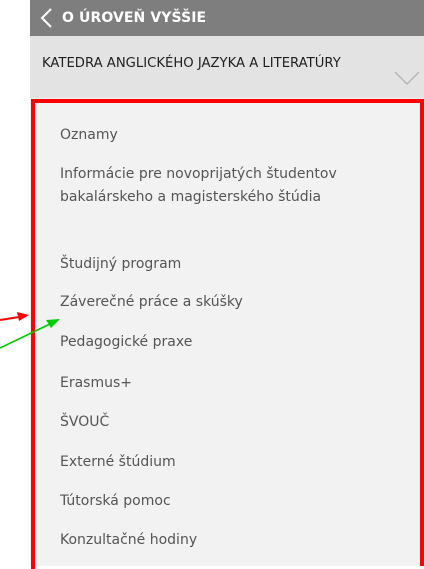 This screenshot has height=569, width=424. I want to click on menu-item-svouc: ŠVOUČ, so click(234, 422).